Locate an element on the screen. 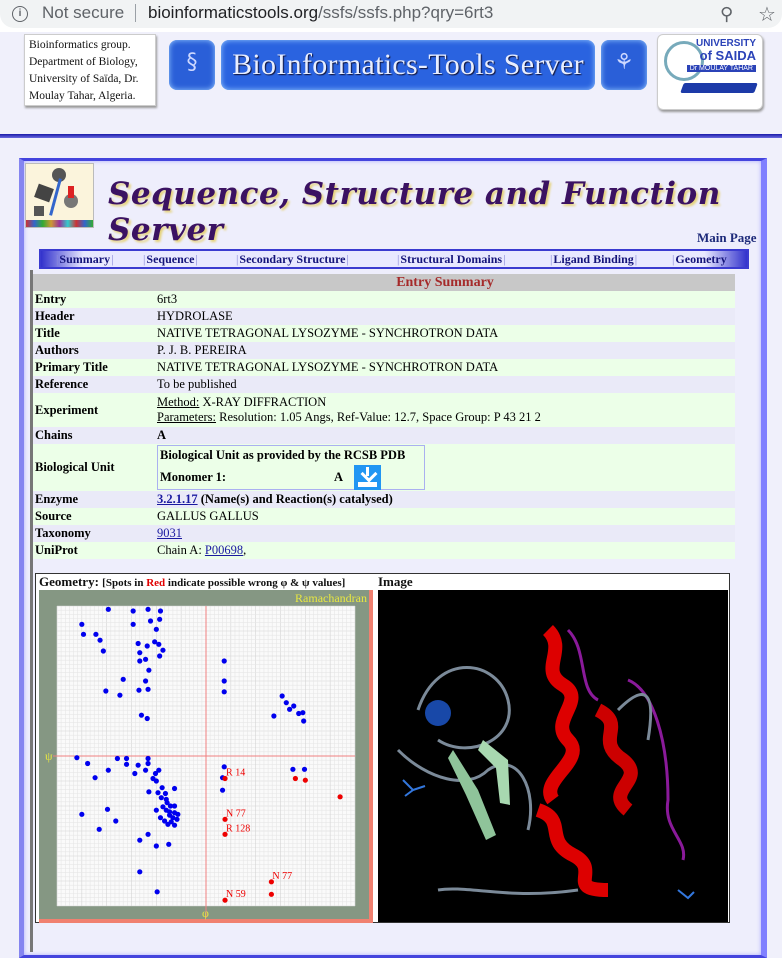 The height and width of the screenshot is (958, 782). row-label: Experiment is located at coordinates (94, 410).